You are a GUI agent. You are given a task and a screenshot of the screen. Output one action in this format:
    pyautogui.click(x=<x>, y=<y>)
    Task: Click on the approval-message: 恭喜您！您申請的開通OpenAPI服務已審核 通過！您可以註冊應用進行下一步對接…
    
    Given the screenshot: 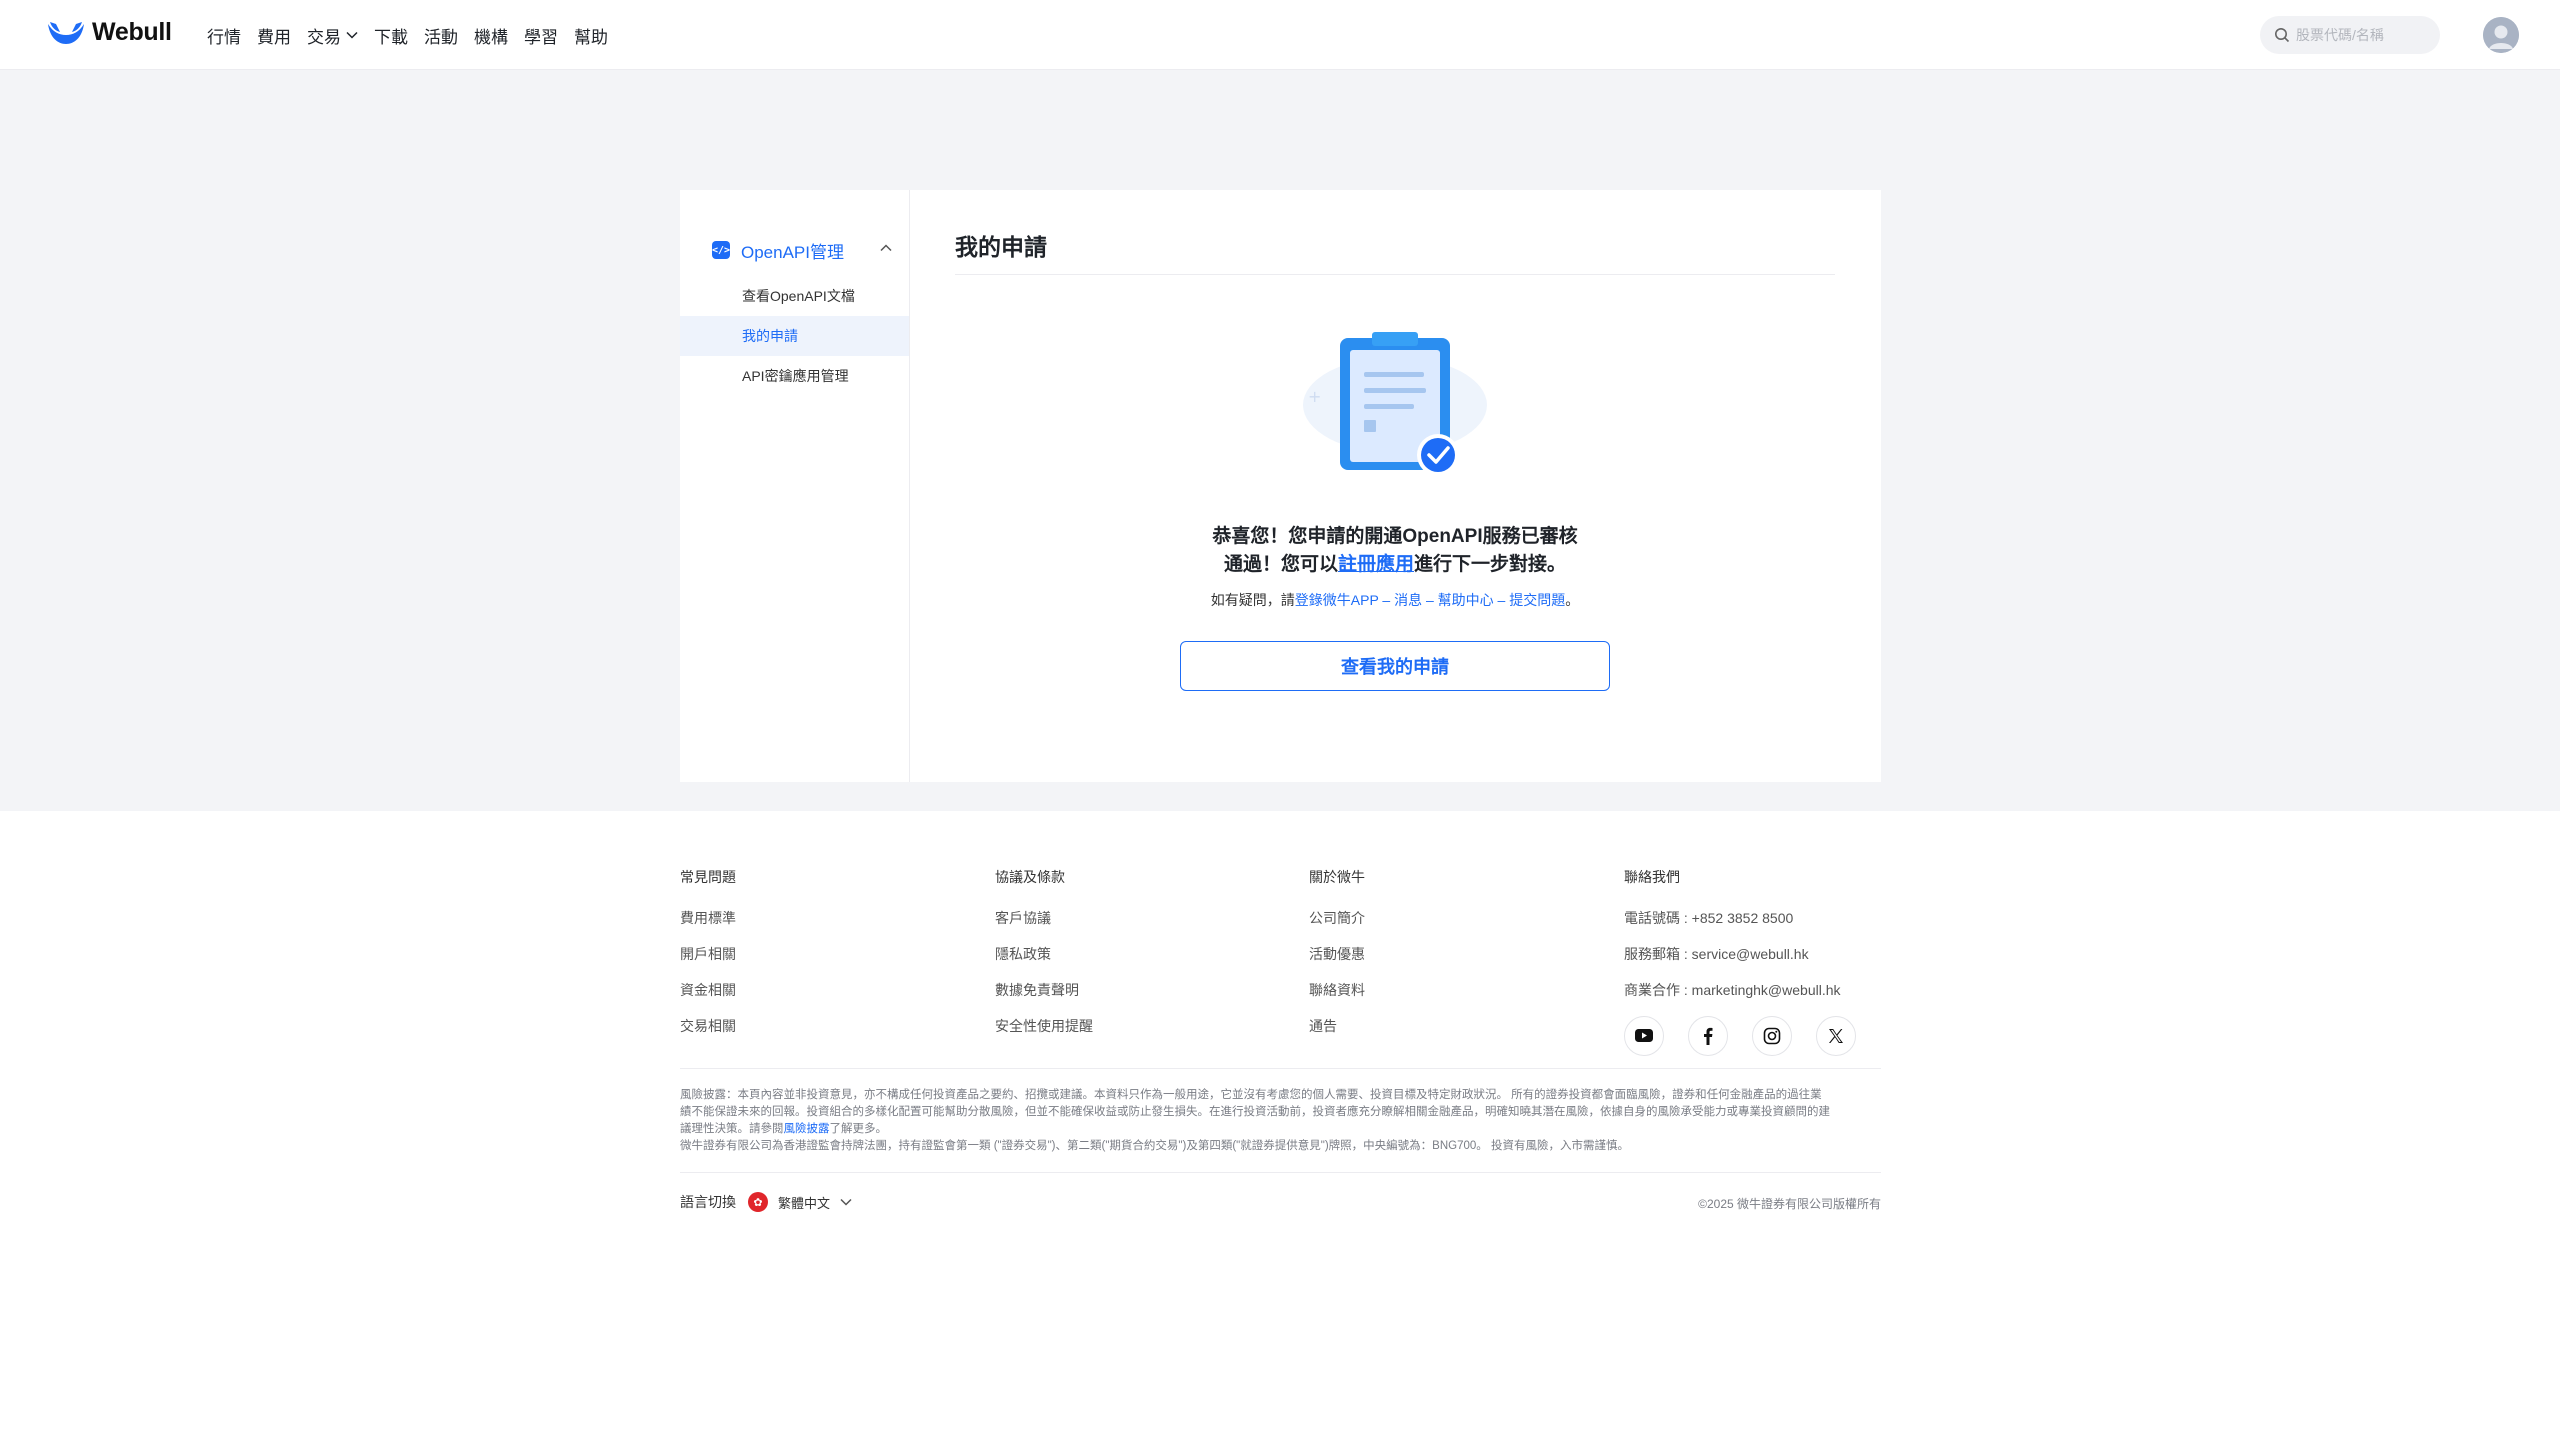 What is the action you would take?
    pyautogui.click(x=1395, y=551)
    